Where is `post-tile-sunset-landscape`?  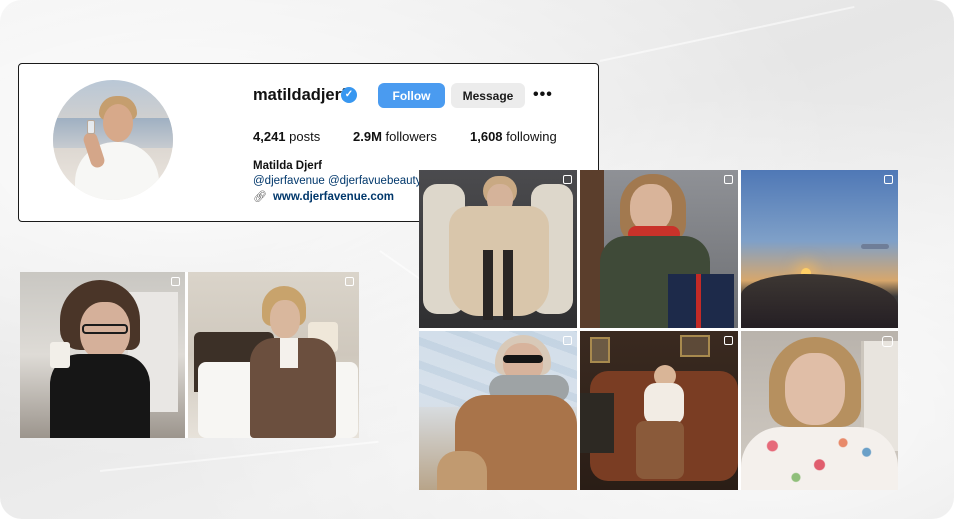 post-tile-sunset-landscape is located at coordinates (819, 249).